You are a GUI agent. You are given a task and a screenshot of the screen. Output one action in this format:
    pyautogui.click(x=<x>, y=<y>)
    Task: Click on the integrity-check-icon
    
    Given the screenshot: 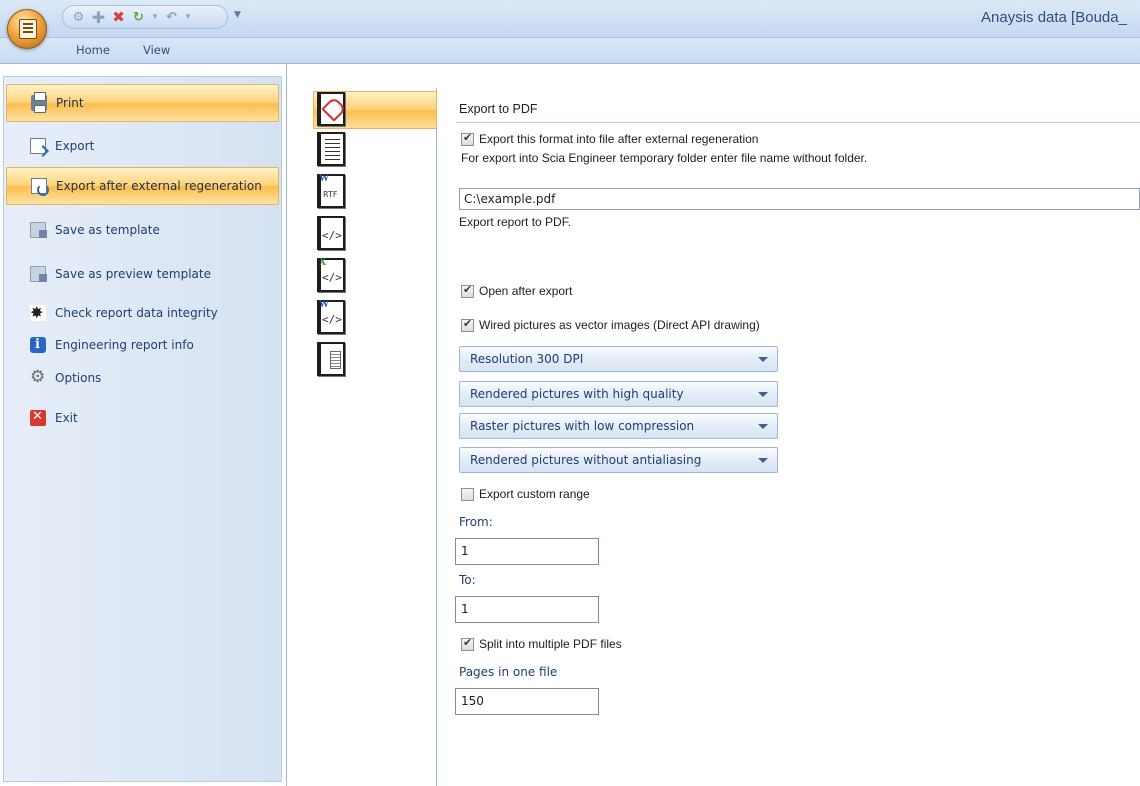 What is the action you would take?
    pyautogui.click(x=38, y=312)
    